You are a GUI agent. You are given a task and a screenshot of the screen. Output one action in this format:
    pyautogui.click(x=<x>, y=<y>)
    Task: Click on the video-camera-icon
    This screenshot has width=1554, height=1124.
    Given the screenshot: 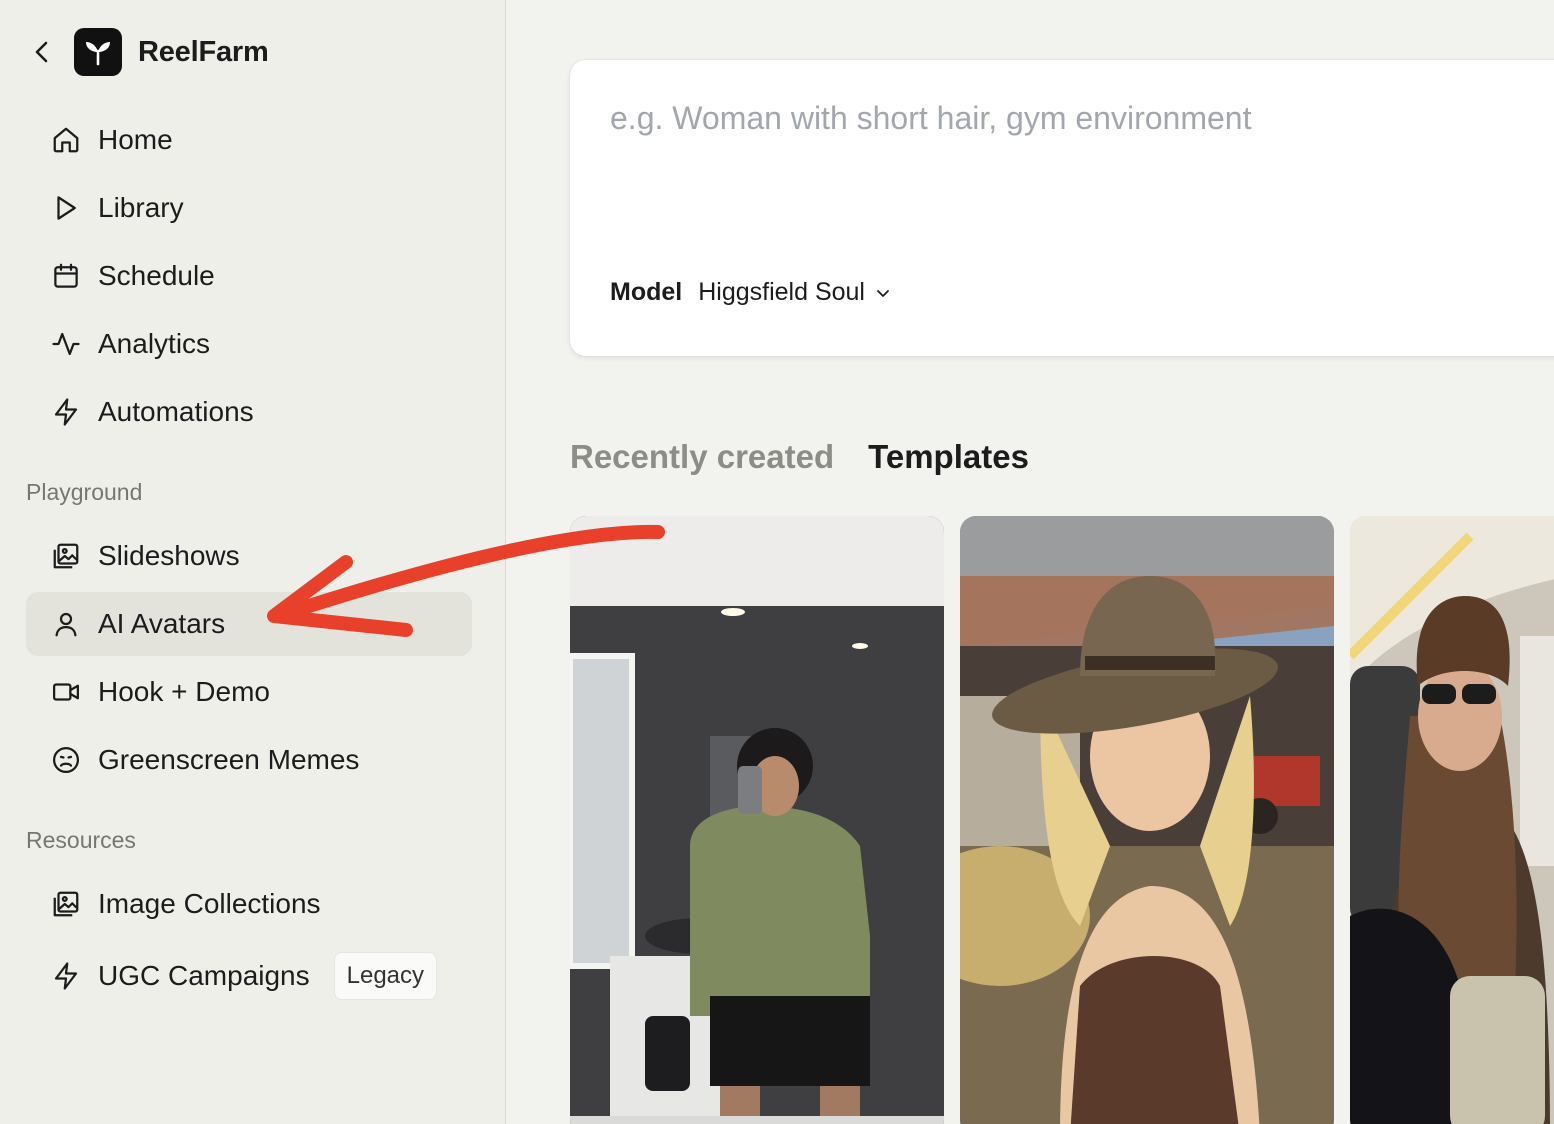 What is the action you would take?
    pyautogui.click(x=66, y=692)
    